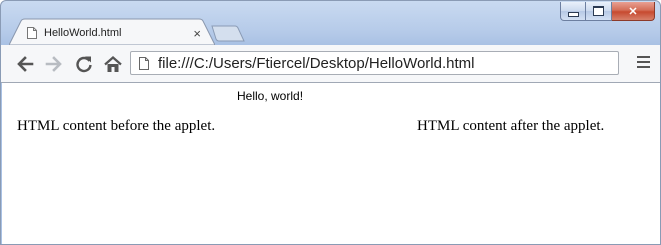  I want to click on reload-button, so click(84, 64).